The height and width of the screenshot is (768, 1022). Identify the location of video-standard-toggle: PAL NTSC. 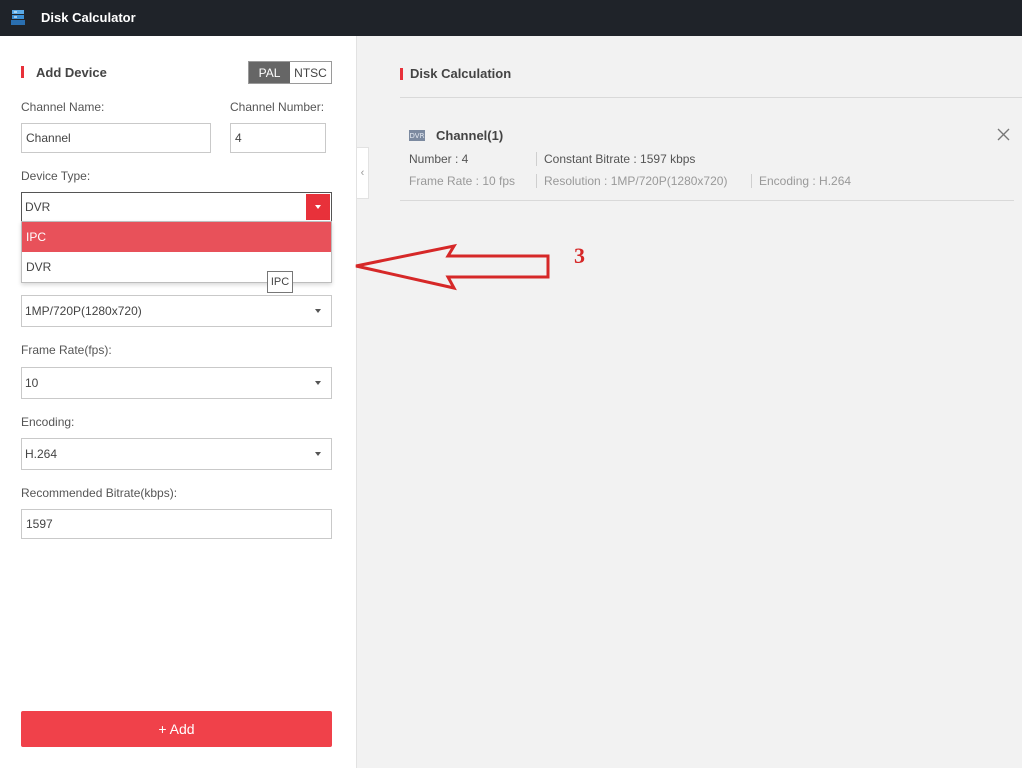
(290, 72).